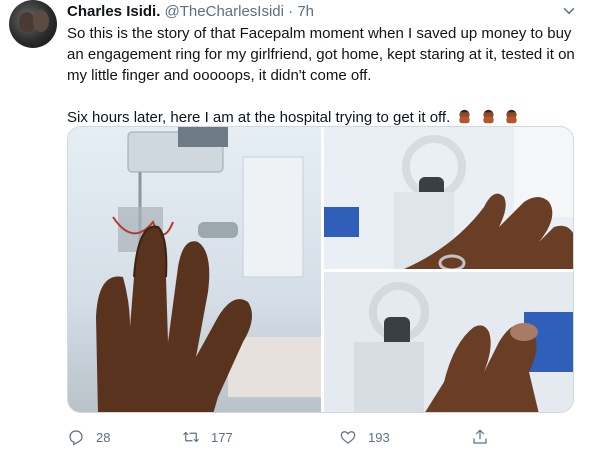 The height and width of the screenshot is (465, 592). What do you see at coordinates (113, 11) in the screenshot?
I see `author-name: Charles Isidi.` at bounding box center [113, 11].